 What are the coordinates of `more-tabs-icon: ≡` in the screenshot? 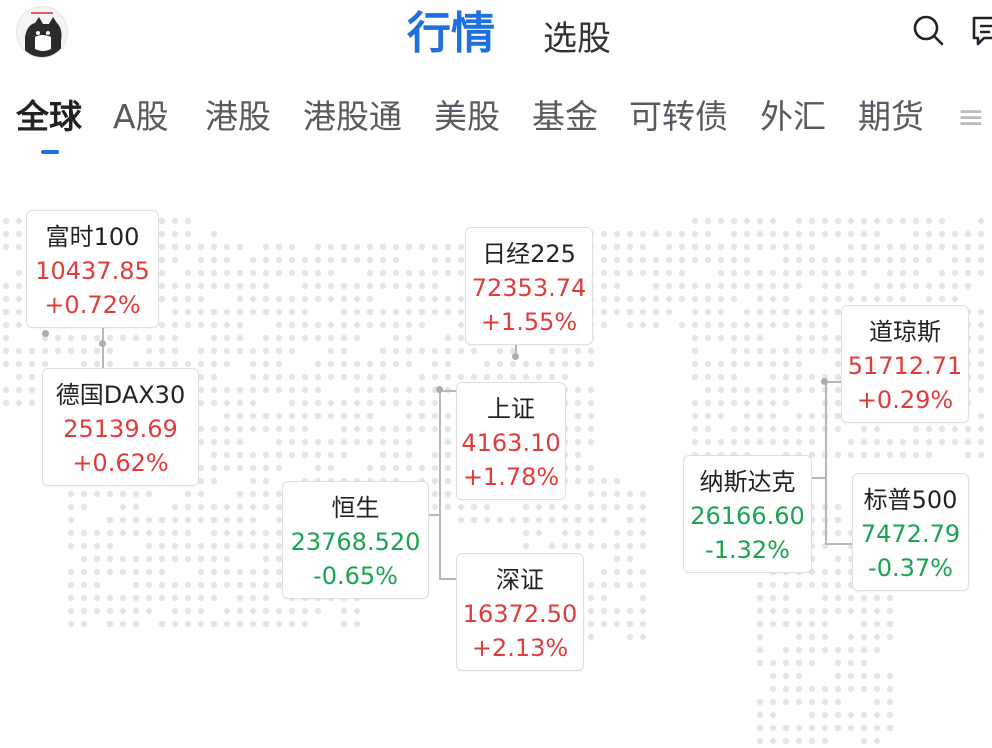 It's located at (971, 117).